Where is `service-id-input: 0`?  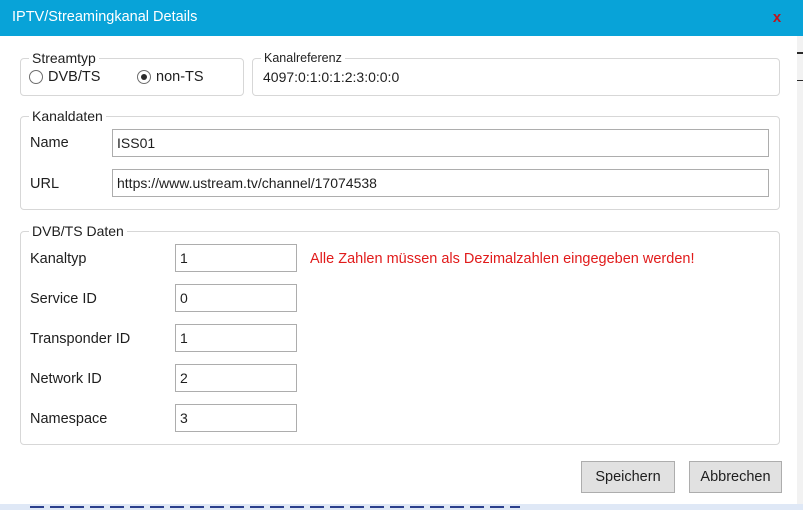
service-id-input: 0 is located at coordinates (236, 298).